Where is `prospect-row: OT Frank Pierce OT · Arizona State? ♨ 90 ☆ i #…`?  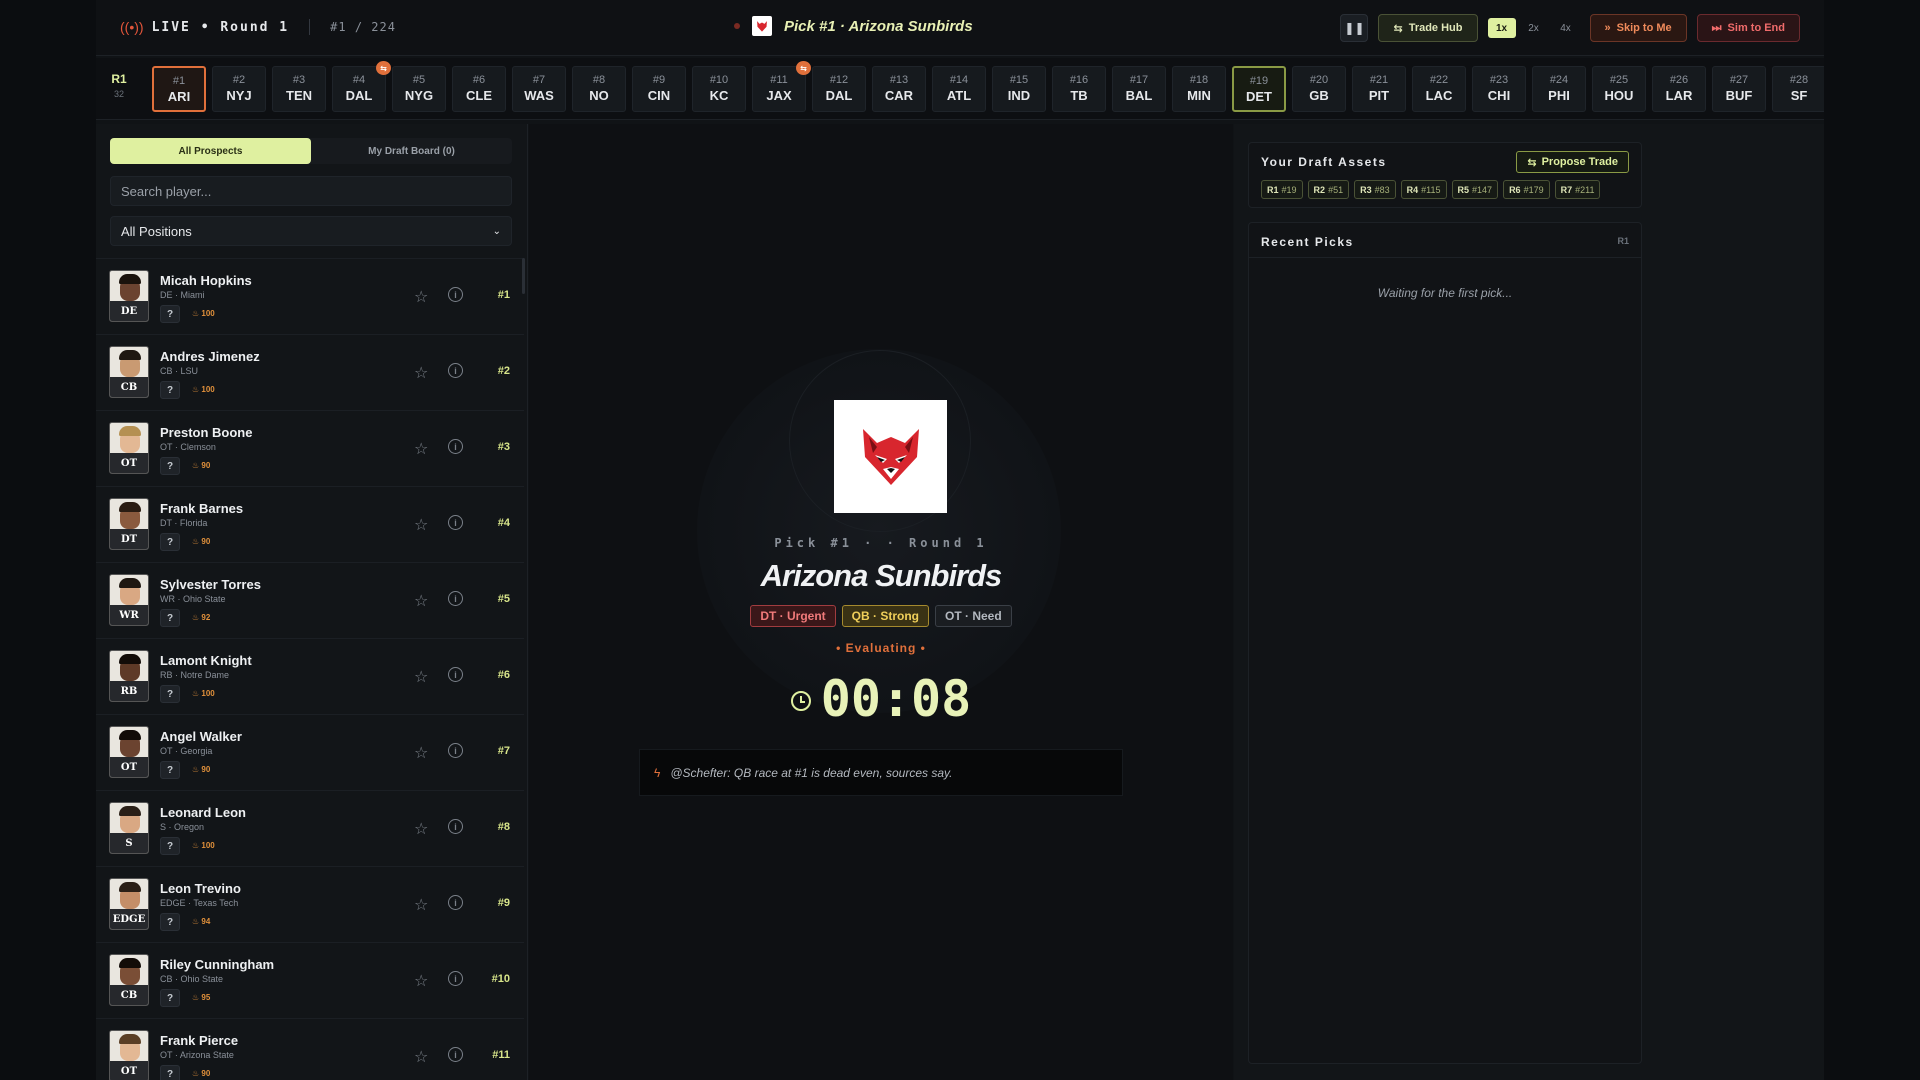
prospect-row: OT Frank Pierce OT · Arizona State? ♨ 90 ☆ i #… is located at coordinates (310, 1049).